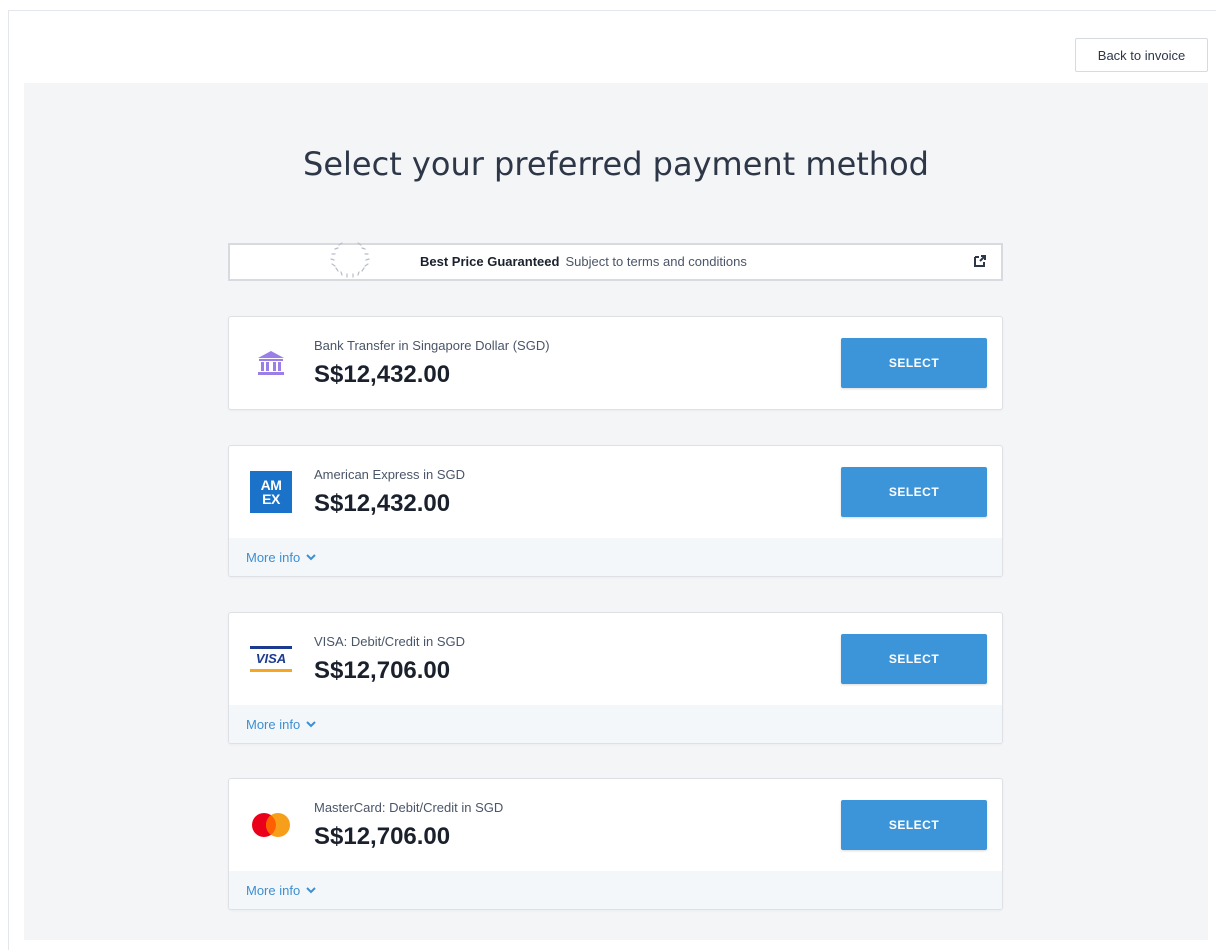  I want to click on select-bank-transfer-button: SELECT, so click(914, 363).